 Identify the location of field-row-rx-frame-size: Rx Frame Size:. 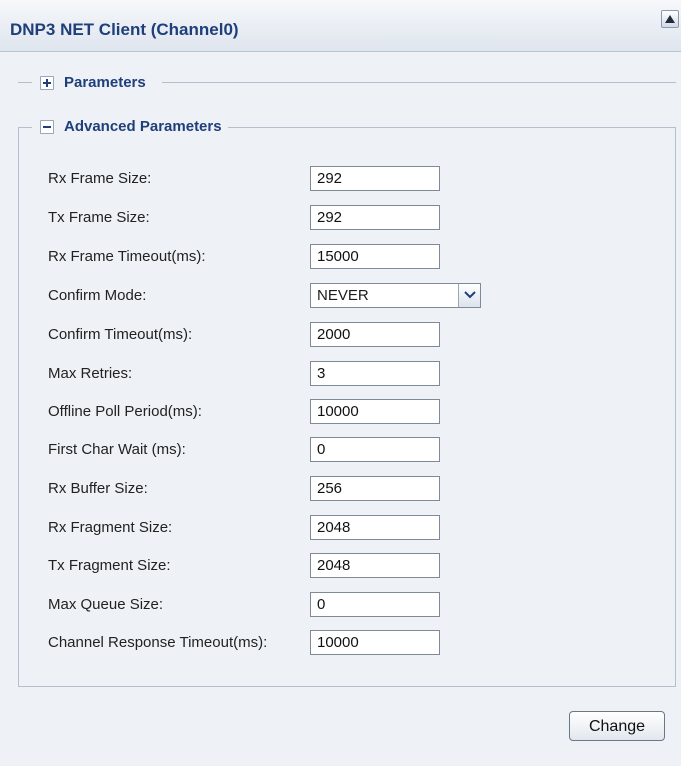
(340, 179).